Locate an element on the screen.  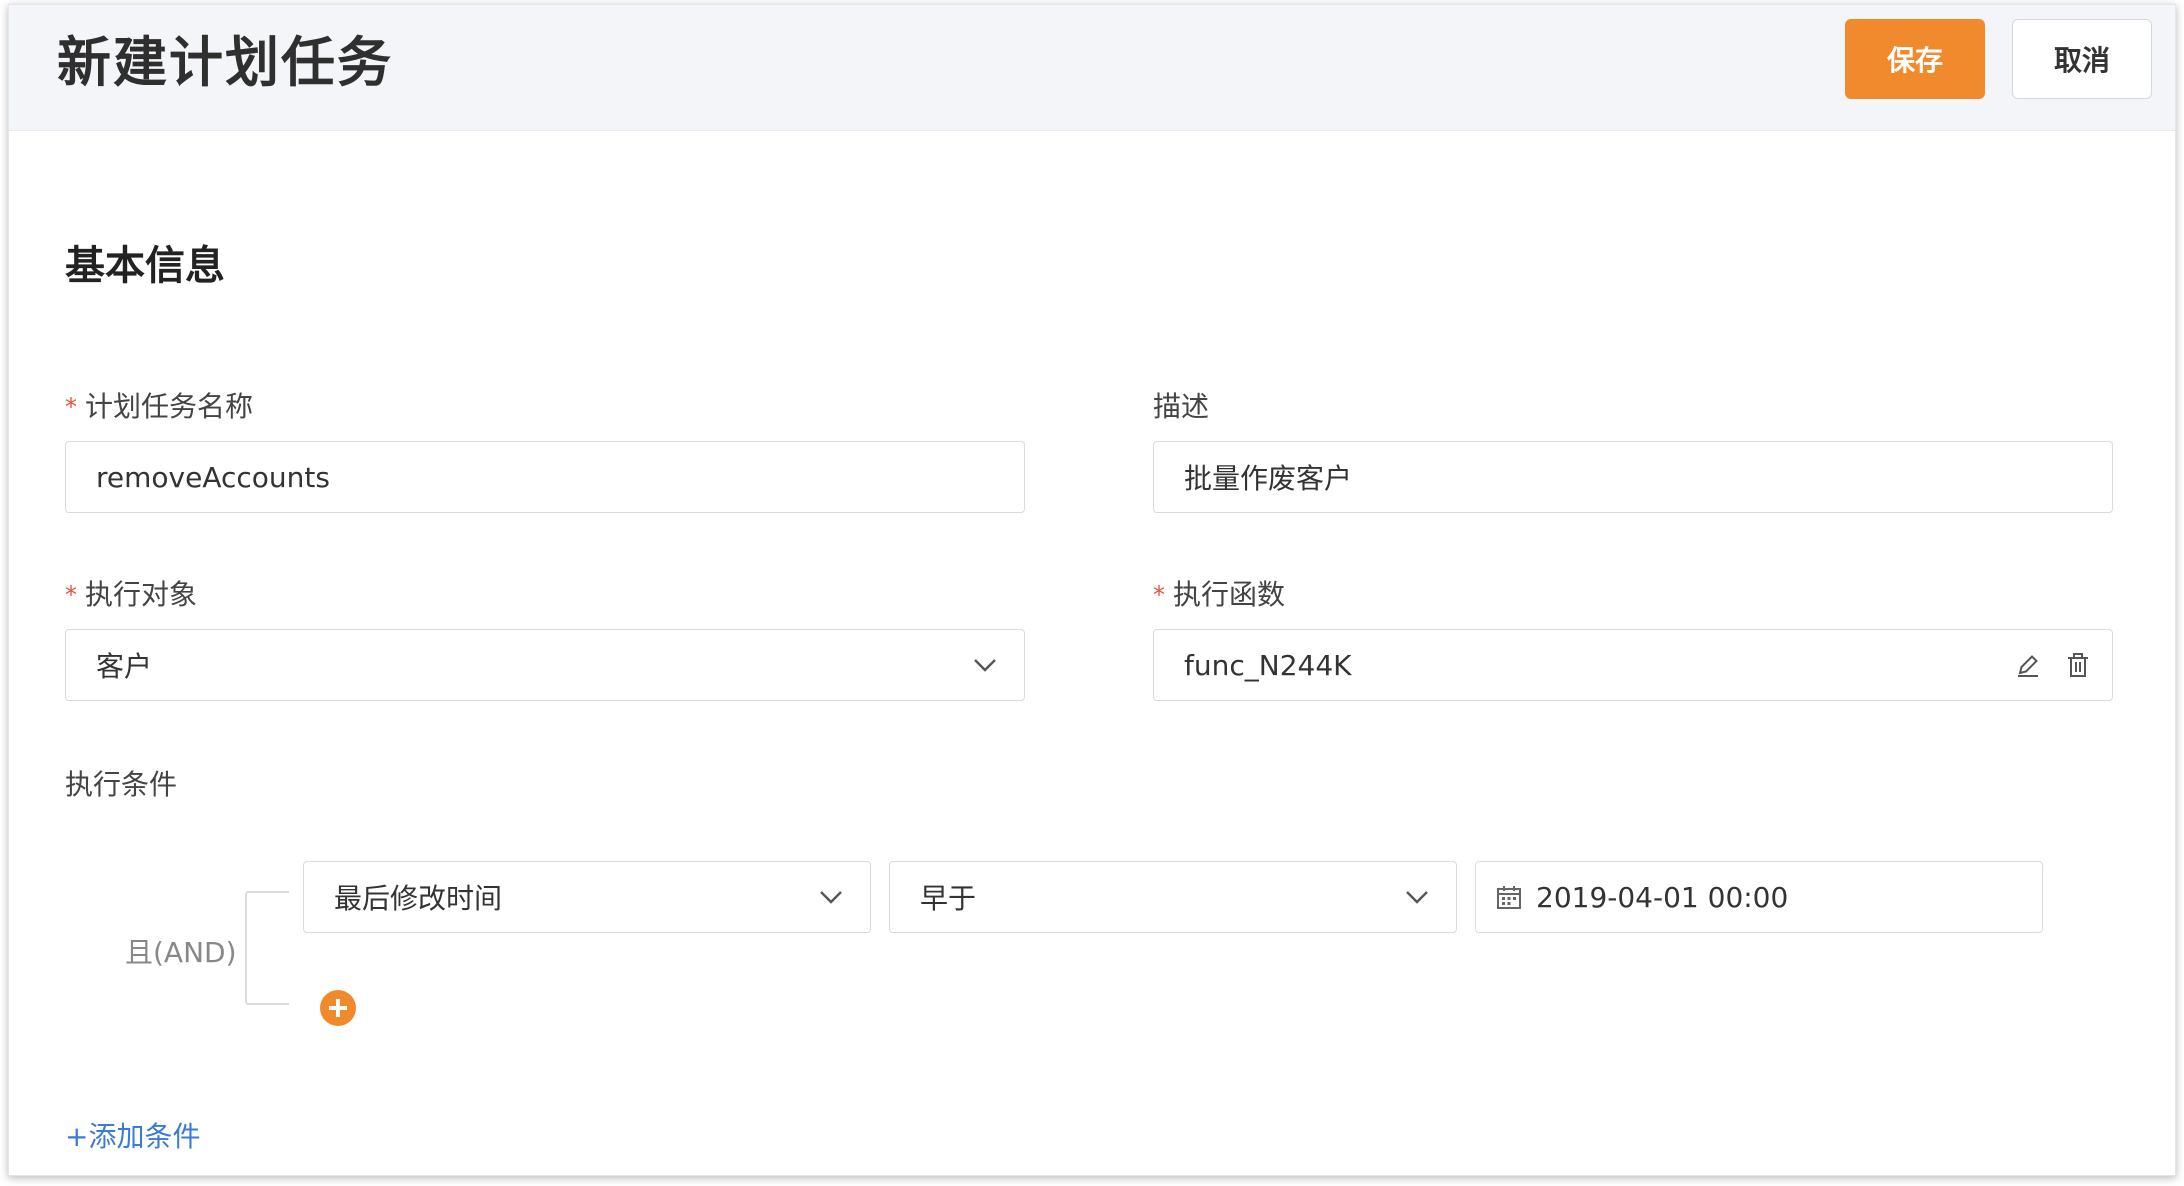
target-object-label: * 执行对象 is located at coordinates (131, 594).